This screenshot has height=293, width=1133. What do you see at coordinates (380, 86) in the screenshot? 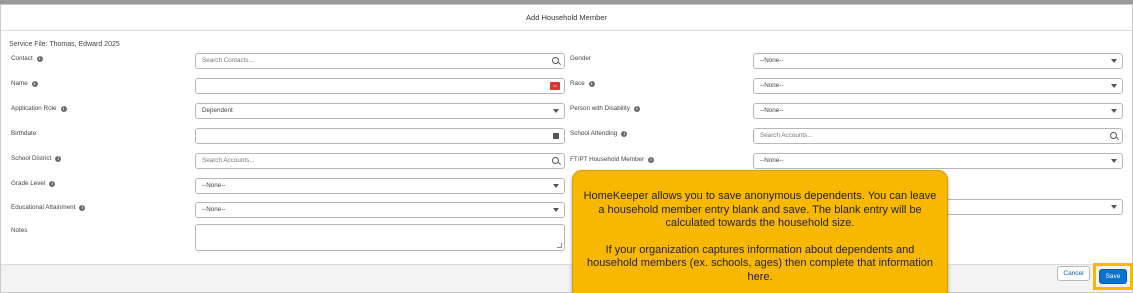
I see `name-input: •••` at bounding box center [380, 86].